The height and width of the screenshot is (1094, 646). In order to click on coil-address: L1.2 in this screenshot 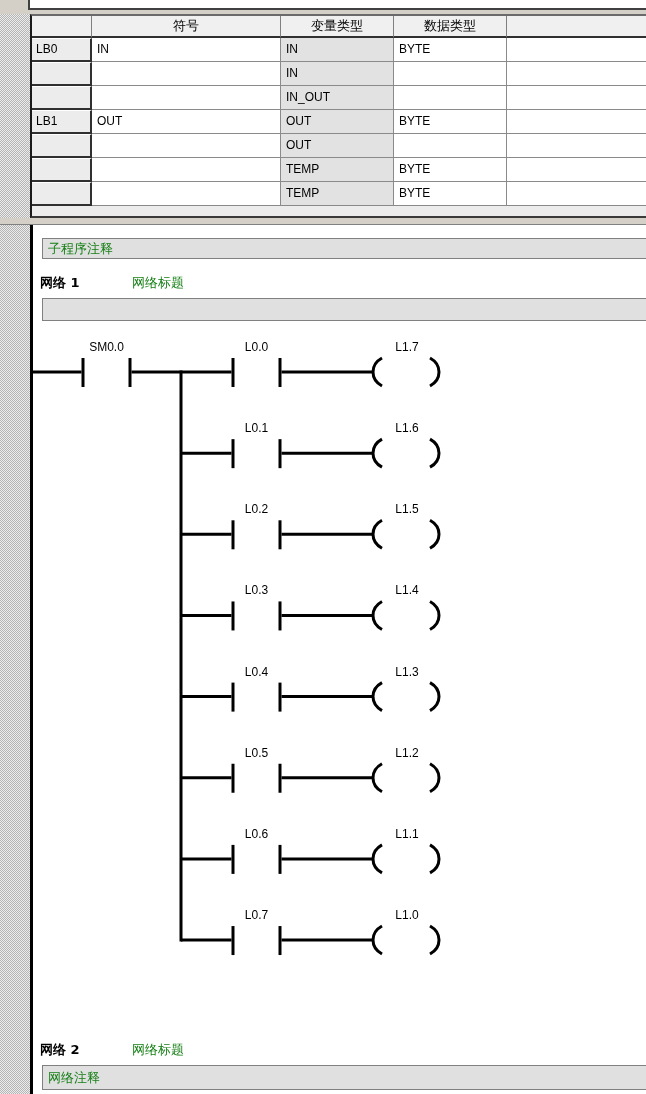, I will do `click(407, 752)`.